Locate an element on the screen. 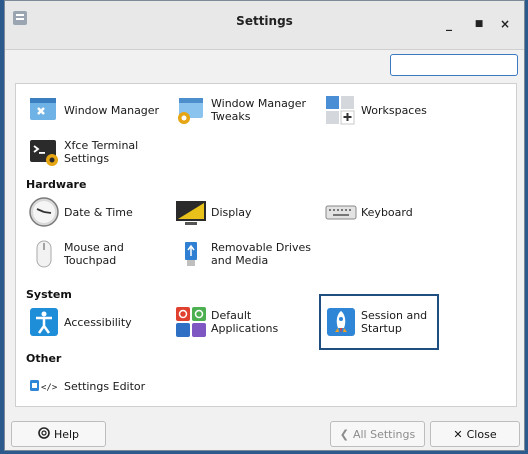 This screenshot has width=528, height=454. all-settings-label: All Settings is located at coordinates (384, 434).